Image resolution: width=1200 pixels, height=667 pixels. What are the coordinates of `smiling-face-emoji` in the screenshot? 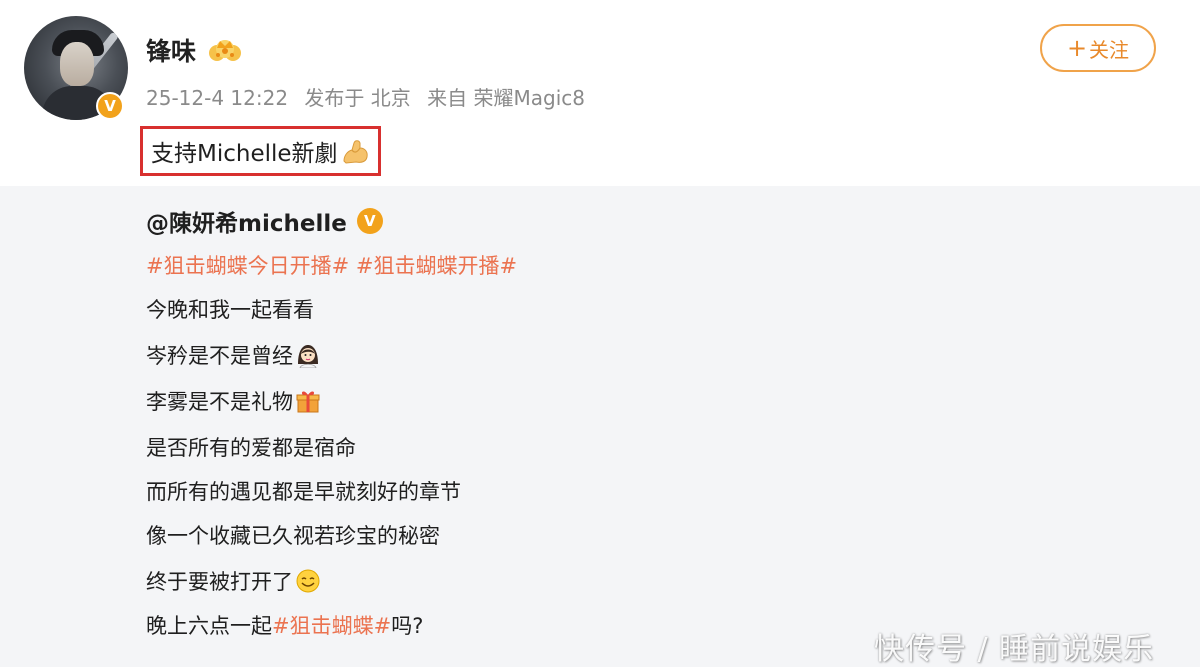 It's located at (308, 581).